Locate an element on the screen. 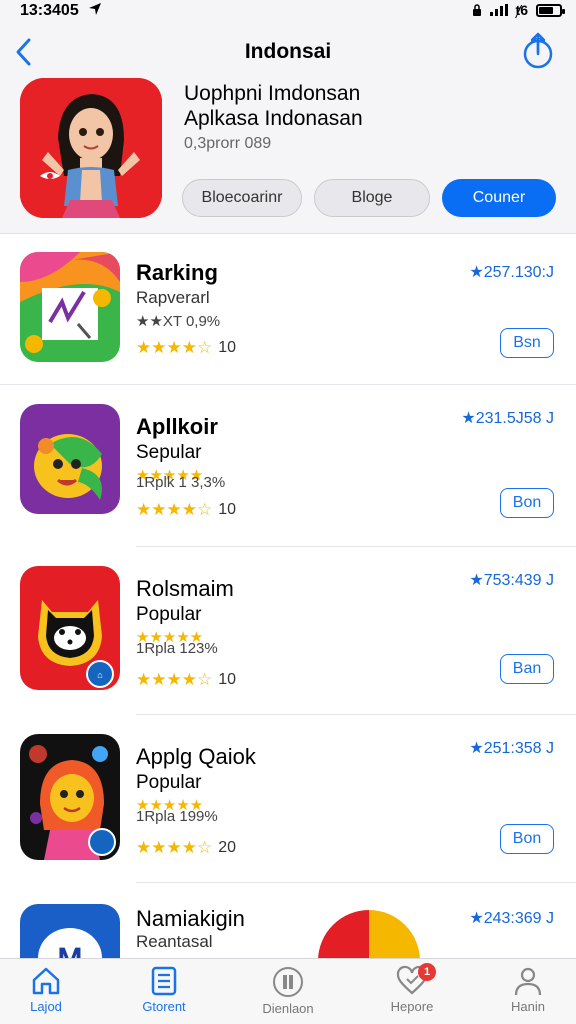  tab-label: Dienlaon is located at coordinates (288, 1008).